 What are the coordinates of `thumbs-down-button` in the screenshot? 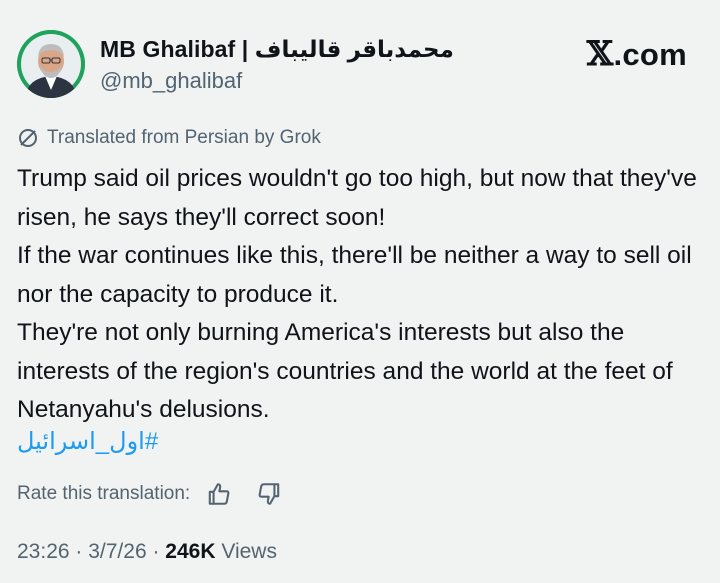 It's located at (269, 494).